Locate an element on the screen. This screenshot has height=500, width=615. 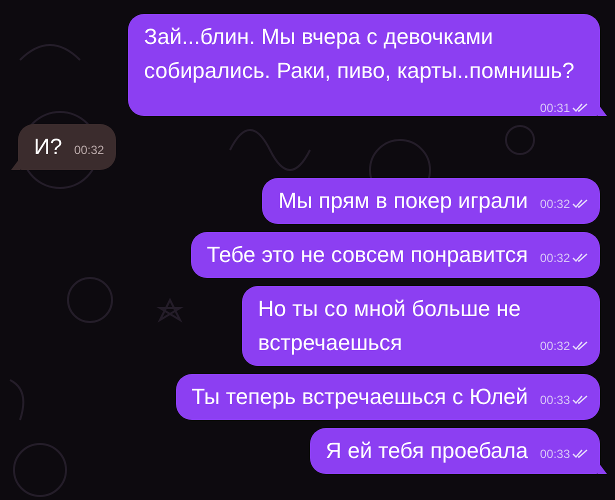
message-time: 00:31 is located at coordinates (555, 108).